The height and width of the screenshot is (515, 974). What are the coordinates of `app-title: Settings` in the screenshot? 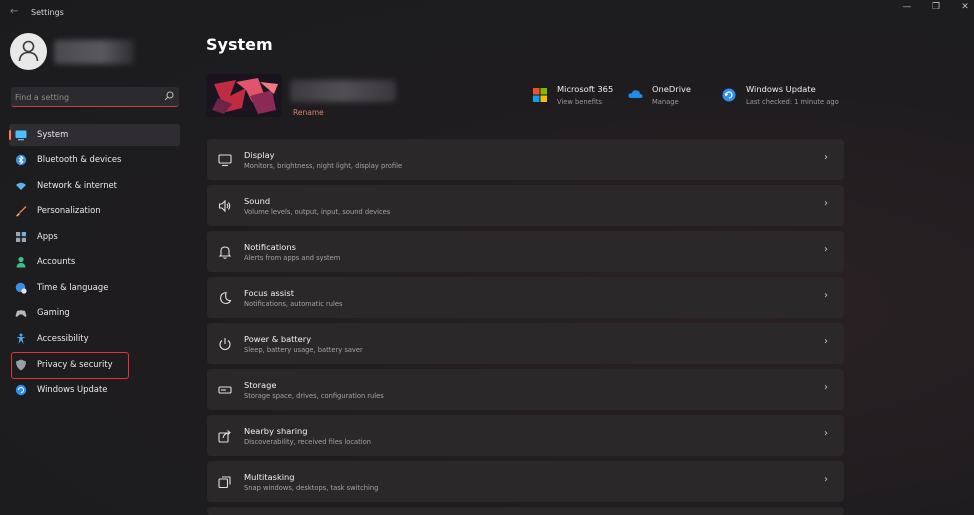 It's located at (47, 12).